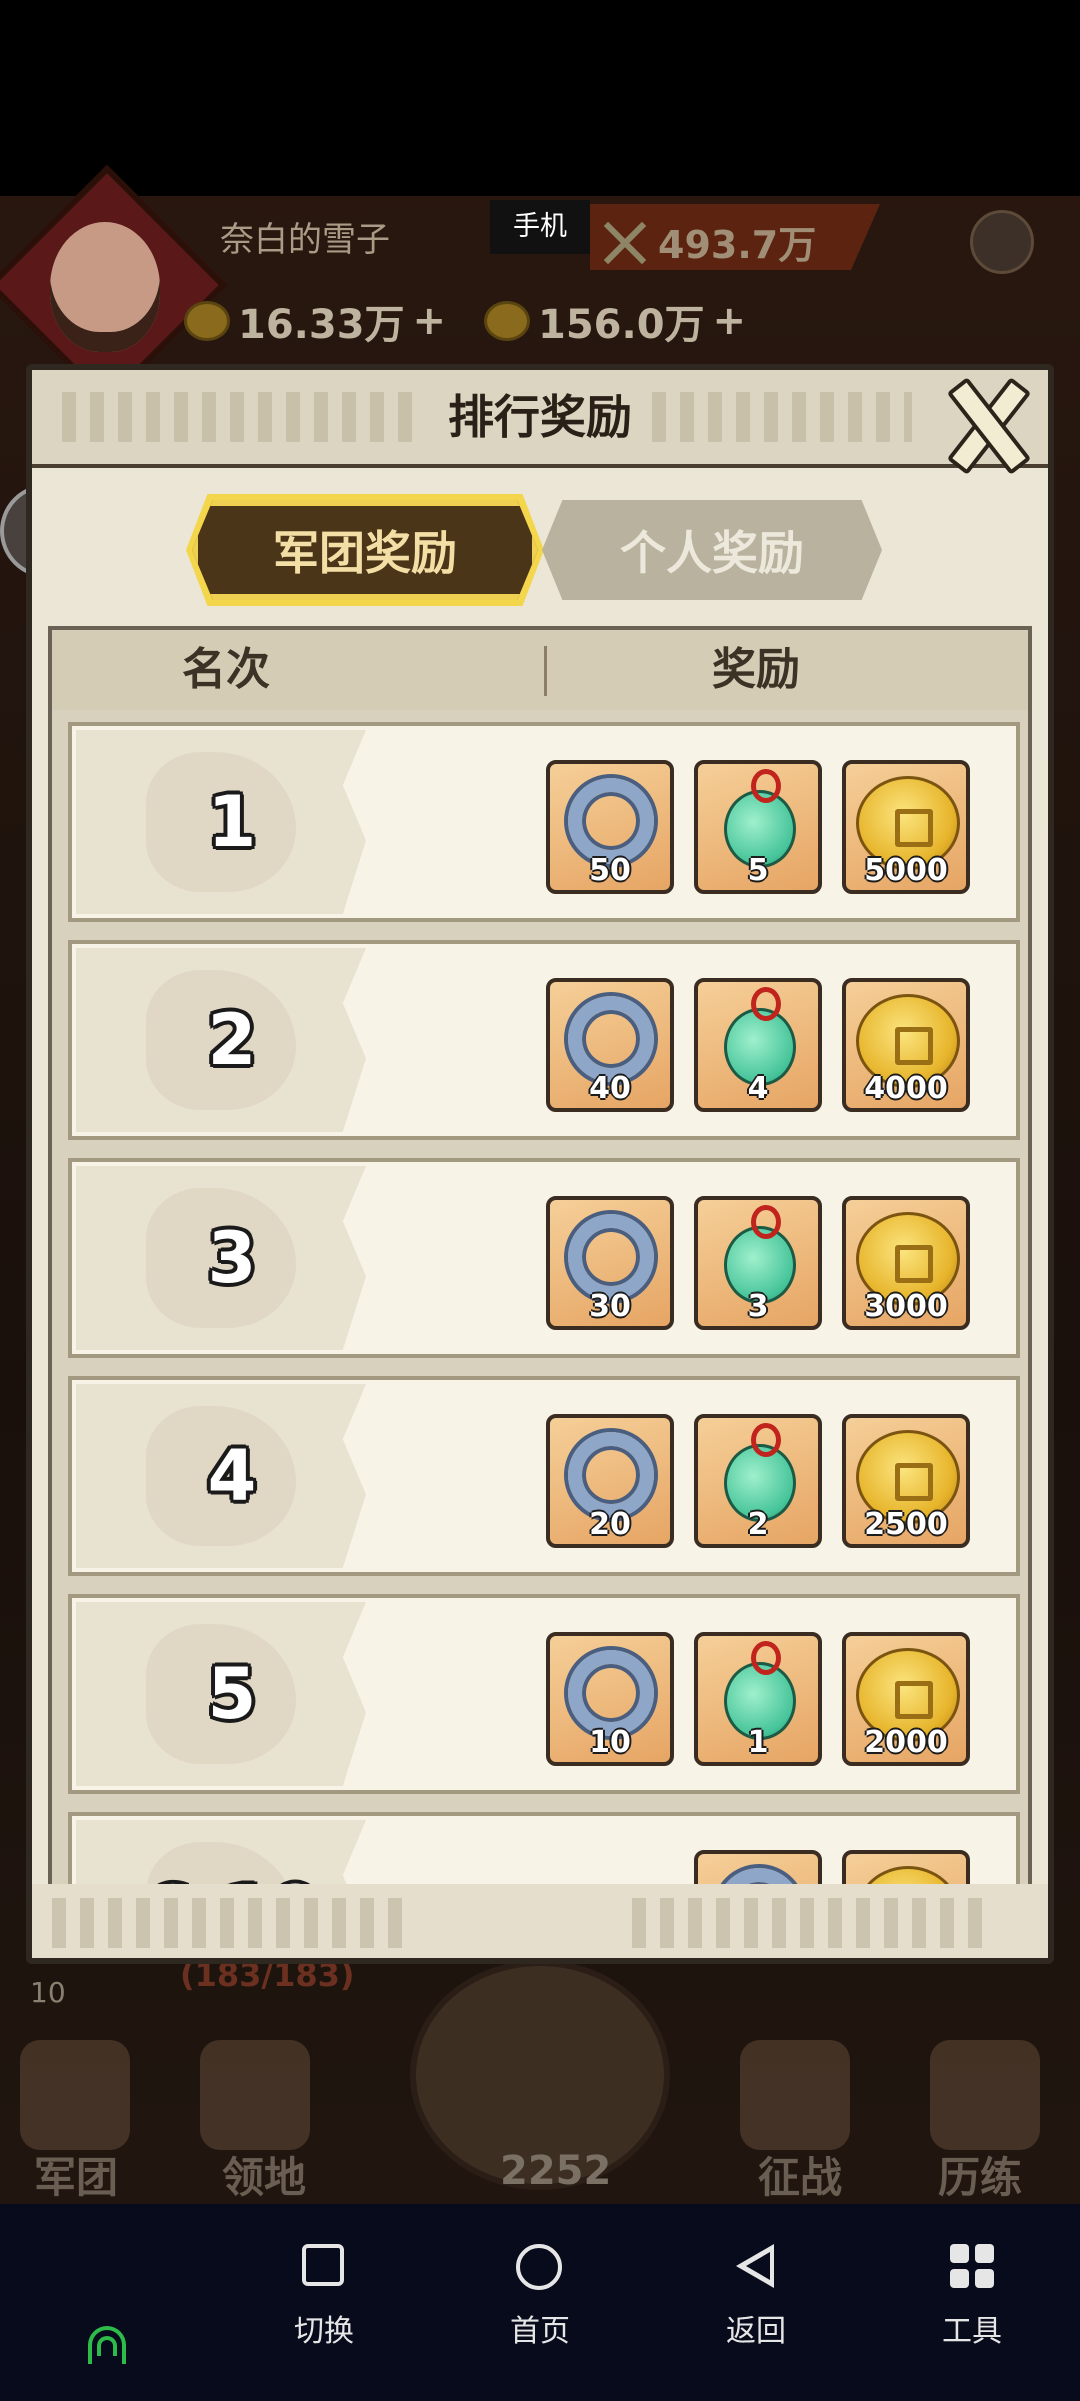 The height and width of the screenshot is (2401, 1080). I want to click on reward-item: 40, so click(610, 1045).